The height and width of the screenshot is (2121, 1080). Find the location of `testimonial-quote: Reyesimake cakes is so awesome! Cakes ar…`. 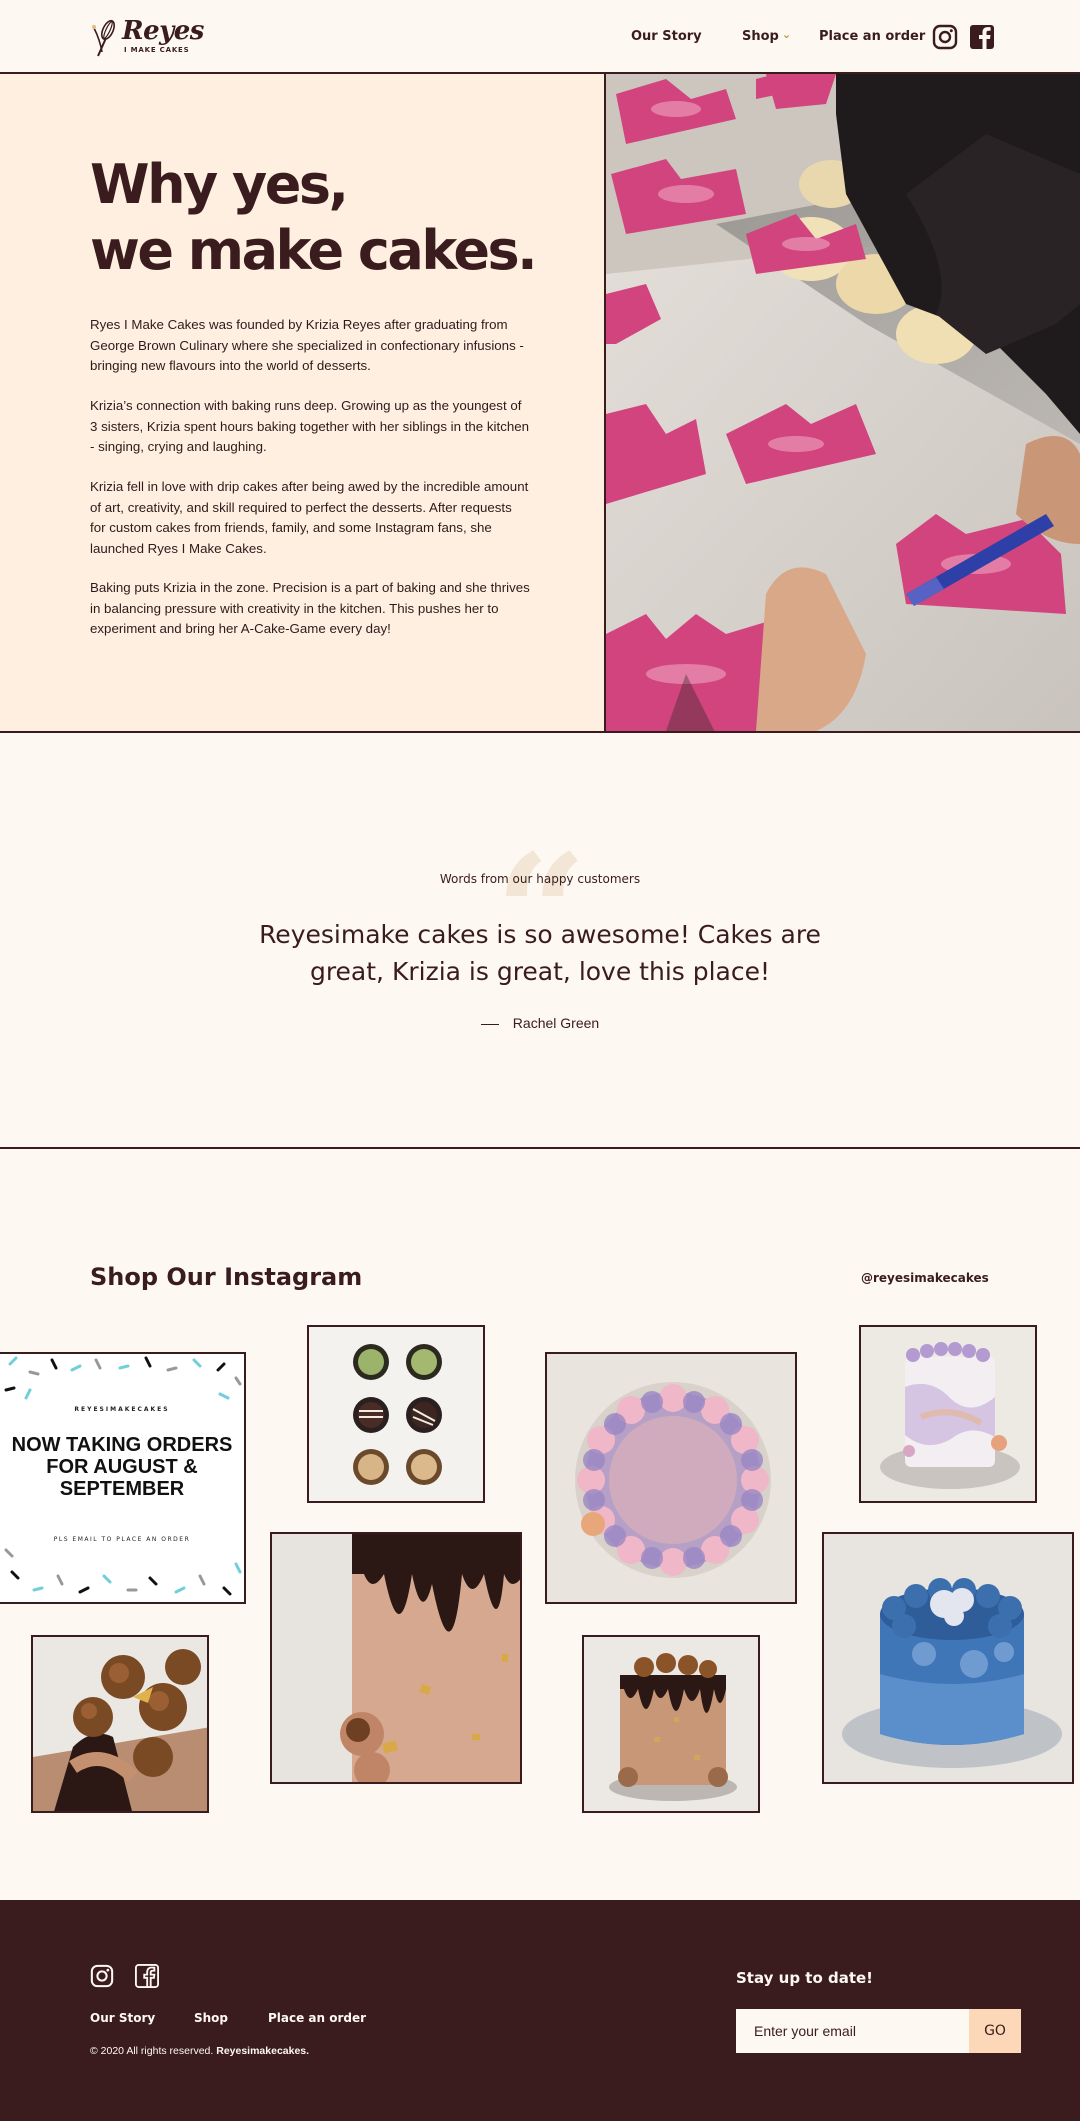

testimonial-quote: Reyesimake cakes is so awesome! Cakes ar… is located at coordinates (540, 953).